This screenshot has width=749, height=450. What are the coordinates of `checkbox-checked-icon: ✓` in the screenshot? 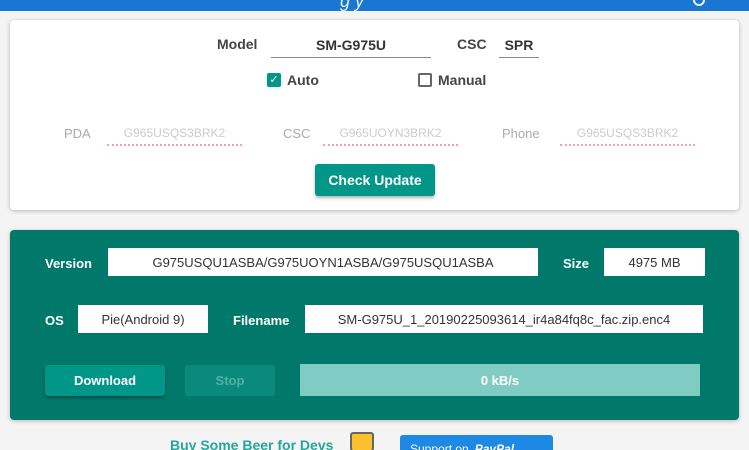 It's located at (274, 80).